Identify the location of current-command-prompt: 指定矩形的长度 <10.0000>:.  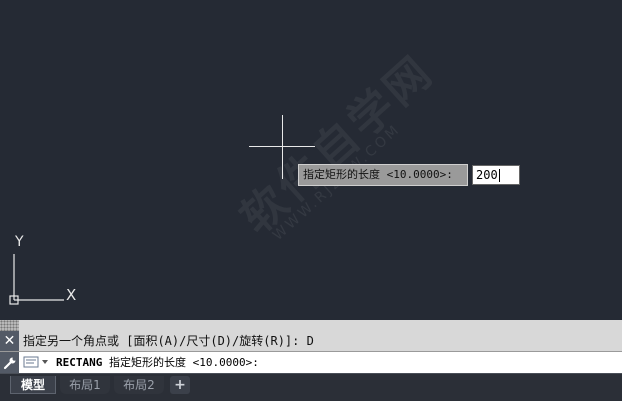
(183, 362).